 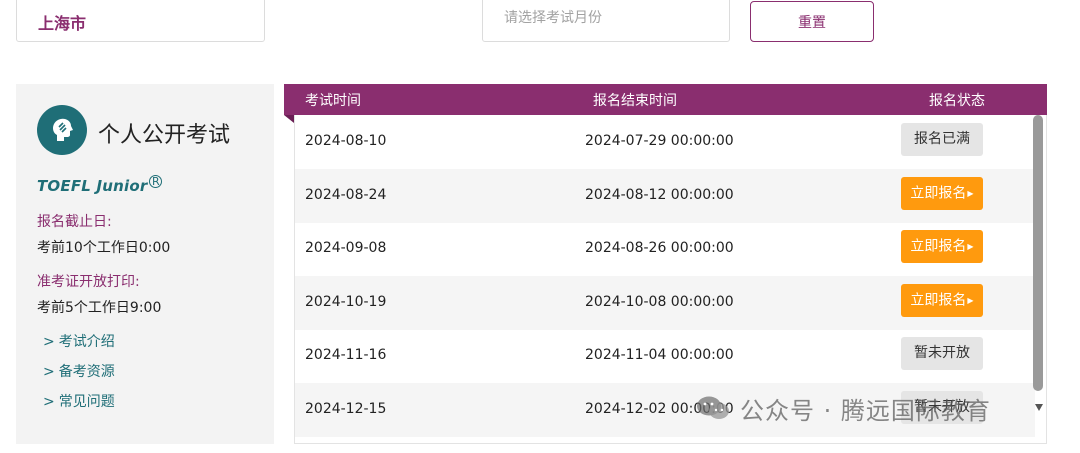 I want to click on link-faq: > 常见问题, so click(x=79, y=401).